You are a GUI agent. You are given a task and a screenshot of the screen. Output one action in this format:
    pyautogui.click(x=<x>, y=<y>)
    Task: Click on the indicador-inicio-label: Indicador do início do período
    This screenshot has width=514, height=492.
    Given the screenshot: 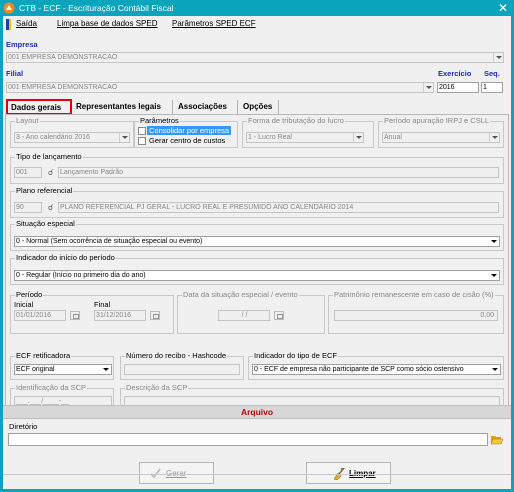 What is the action you would take?
    pyautogui.click(x=65, y=257)
    